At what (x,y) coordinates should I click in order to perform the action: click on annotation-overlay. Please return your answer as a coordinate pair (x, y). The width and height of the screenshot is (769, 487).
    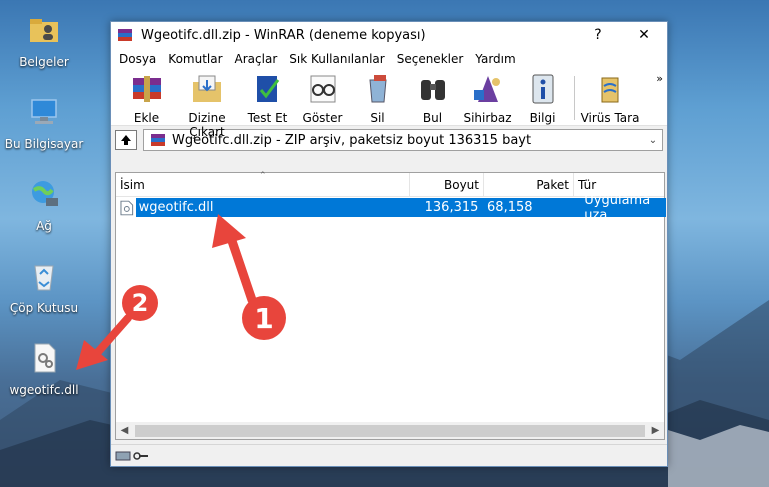
    Looking at the image, I should click on (181, 292).